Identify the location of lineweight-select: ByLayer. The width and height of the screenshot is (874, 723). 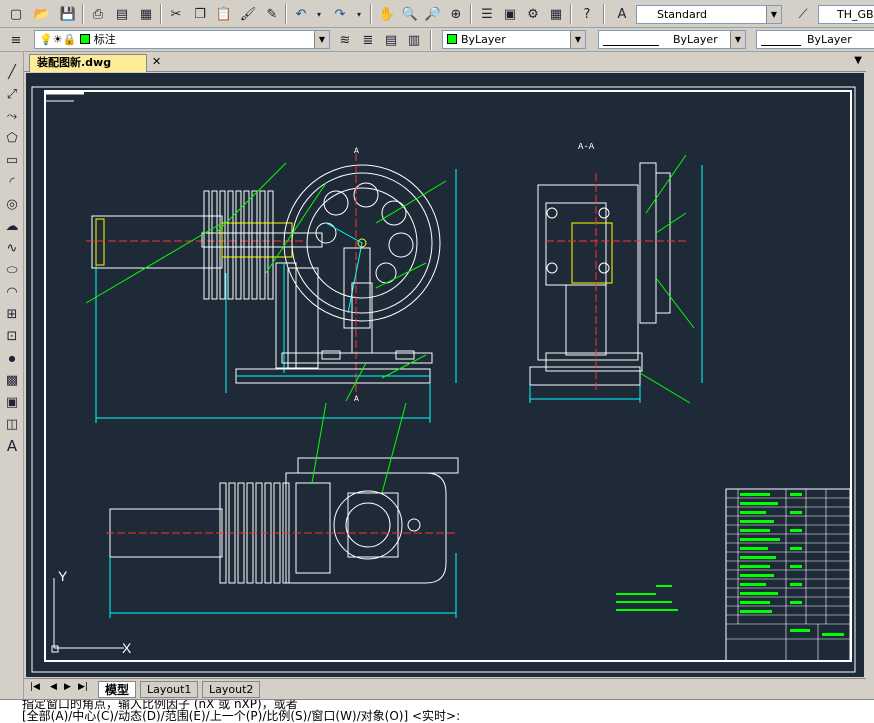
(815, 39).